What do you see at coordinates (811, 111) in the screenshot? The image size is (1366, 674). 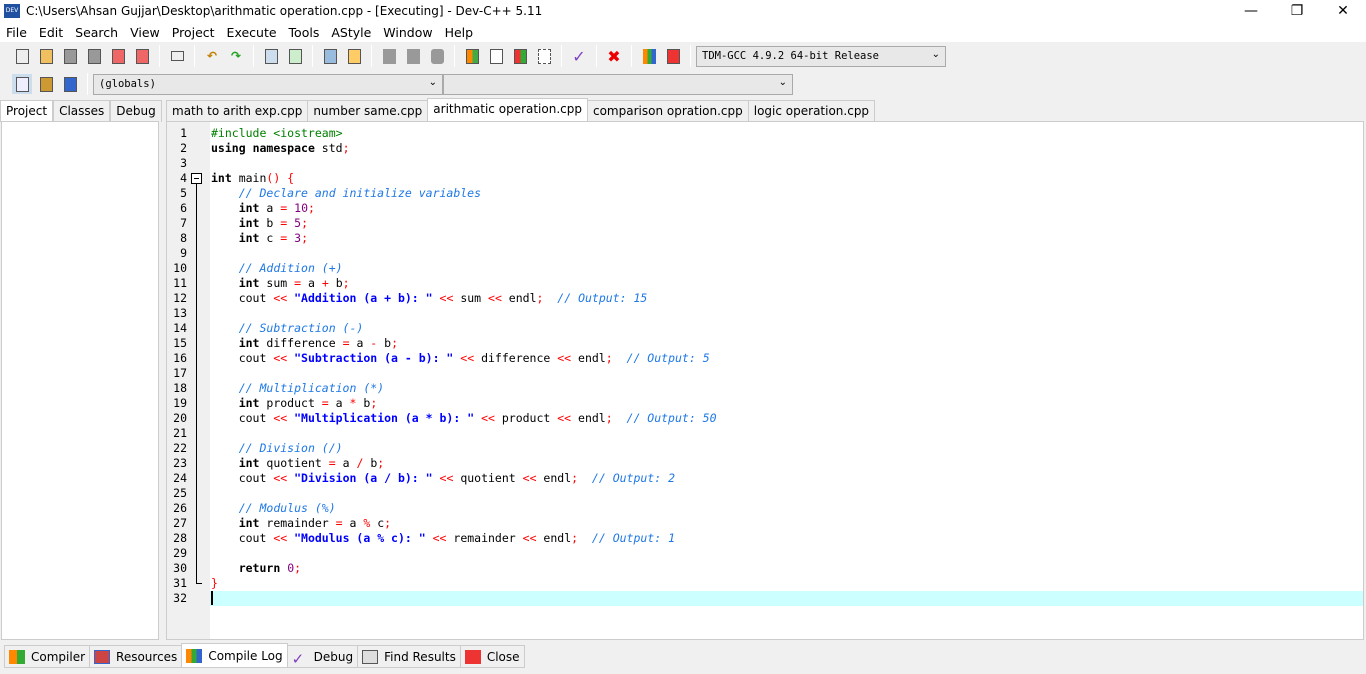 I see `editor-tab: logic operation.cpp` at bounding box center [811, 111].